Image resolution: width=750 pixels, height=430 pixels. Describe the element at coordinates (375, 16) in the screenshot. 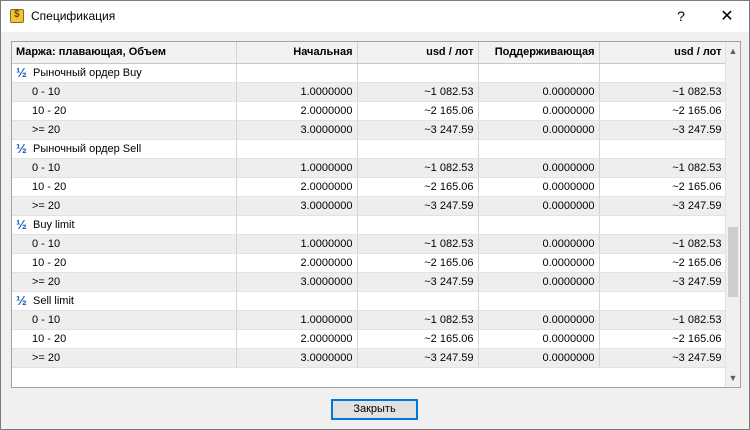

I see `title-bar: Спецификация ? ✕` at that location.